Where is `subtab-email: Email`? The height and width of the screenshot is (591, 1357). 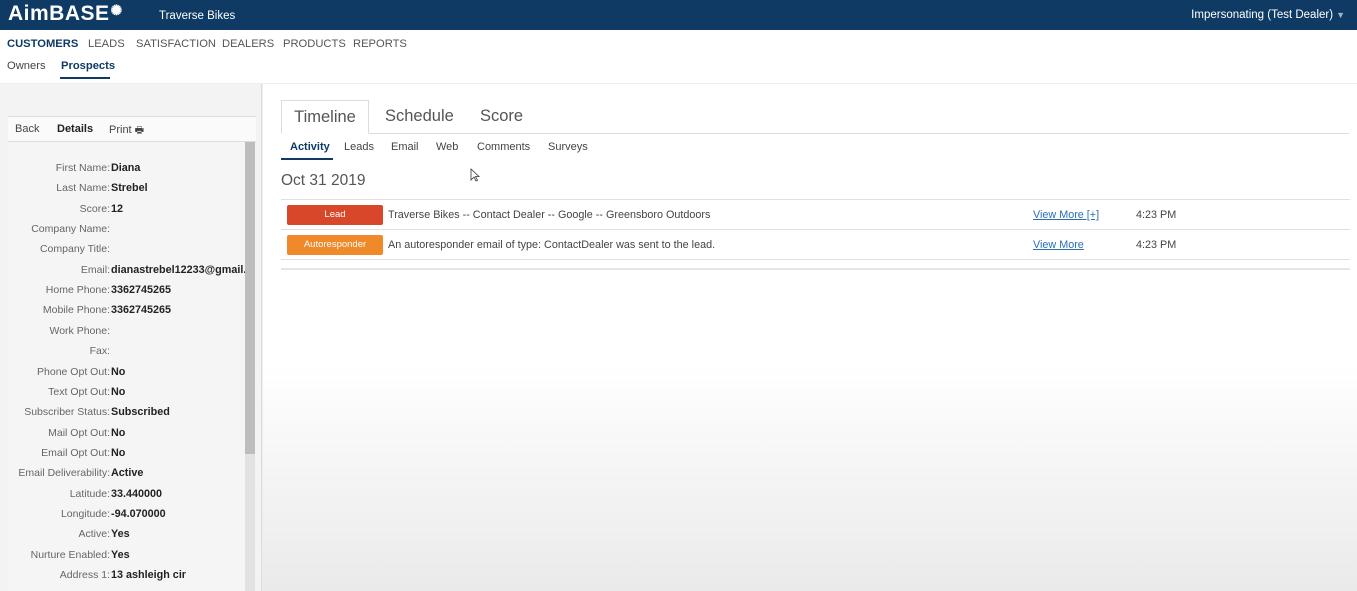
subtab-email: Email is located at coordinates (405, 147).